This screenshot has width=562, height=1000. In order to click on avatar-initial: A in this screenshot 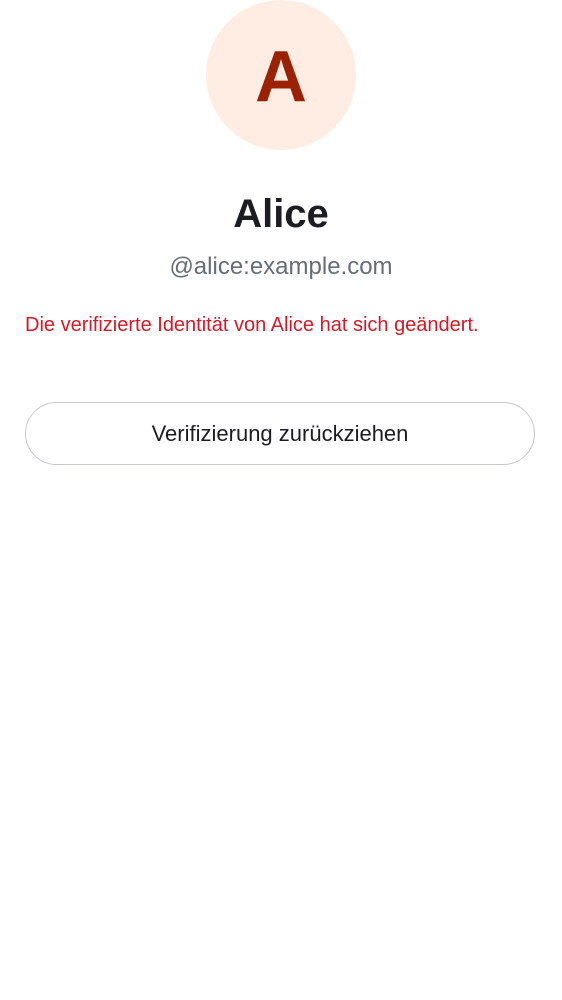, I will do `click(281, 77)`.